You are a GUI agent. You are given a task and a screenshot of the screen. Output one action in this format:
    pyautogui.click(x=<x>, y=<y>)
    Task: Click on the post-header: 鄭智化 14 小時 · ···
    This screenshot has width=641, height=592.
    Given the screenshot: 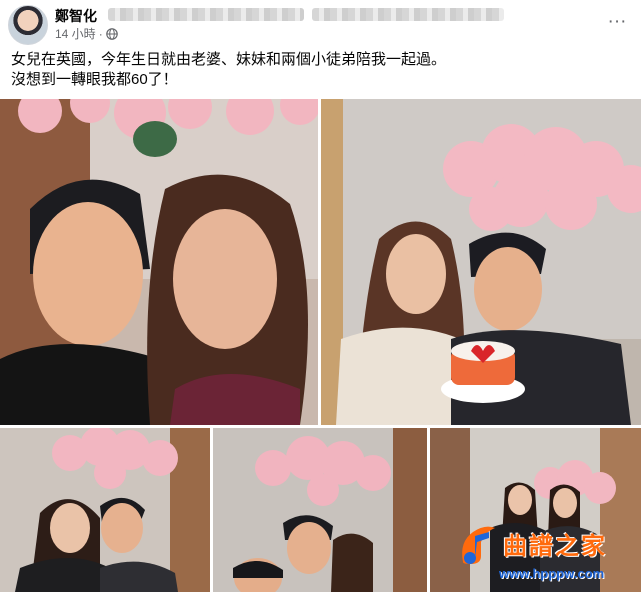 What is the action you would take?
    pyautogui.click(x=320, y=22)
    